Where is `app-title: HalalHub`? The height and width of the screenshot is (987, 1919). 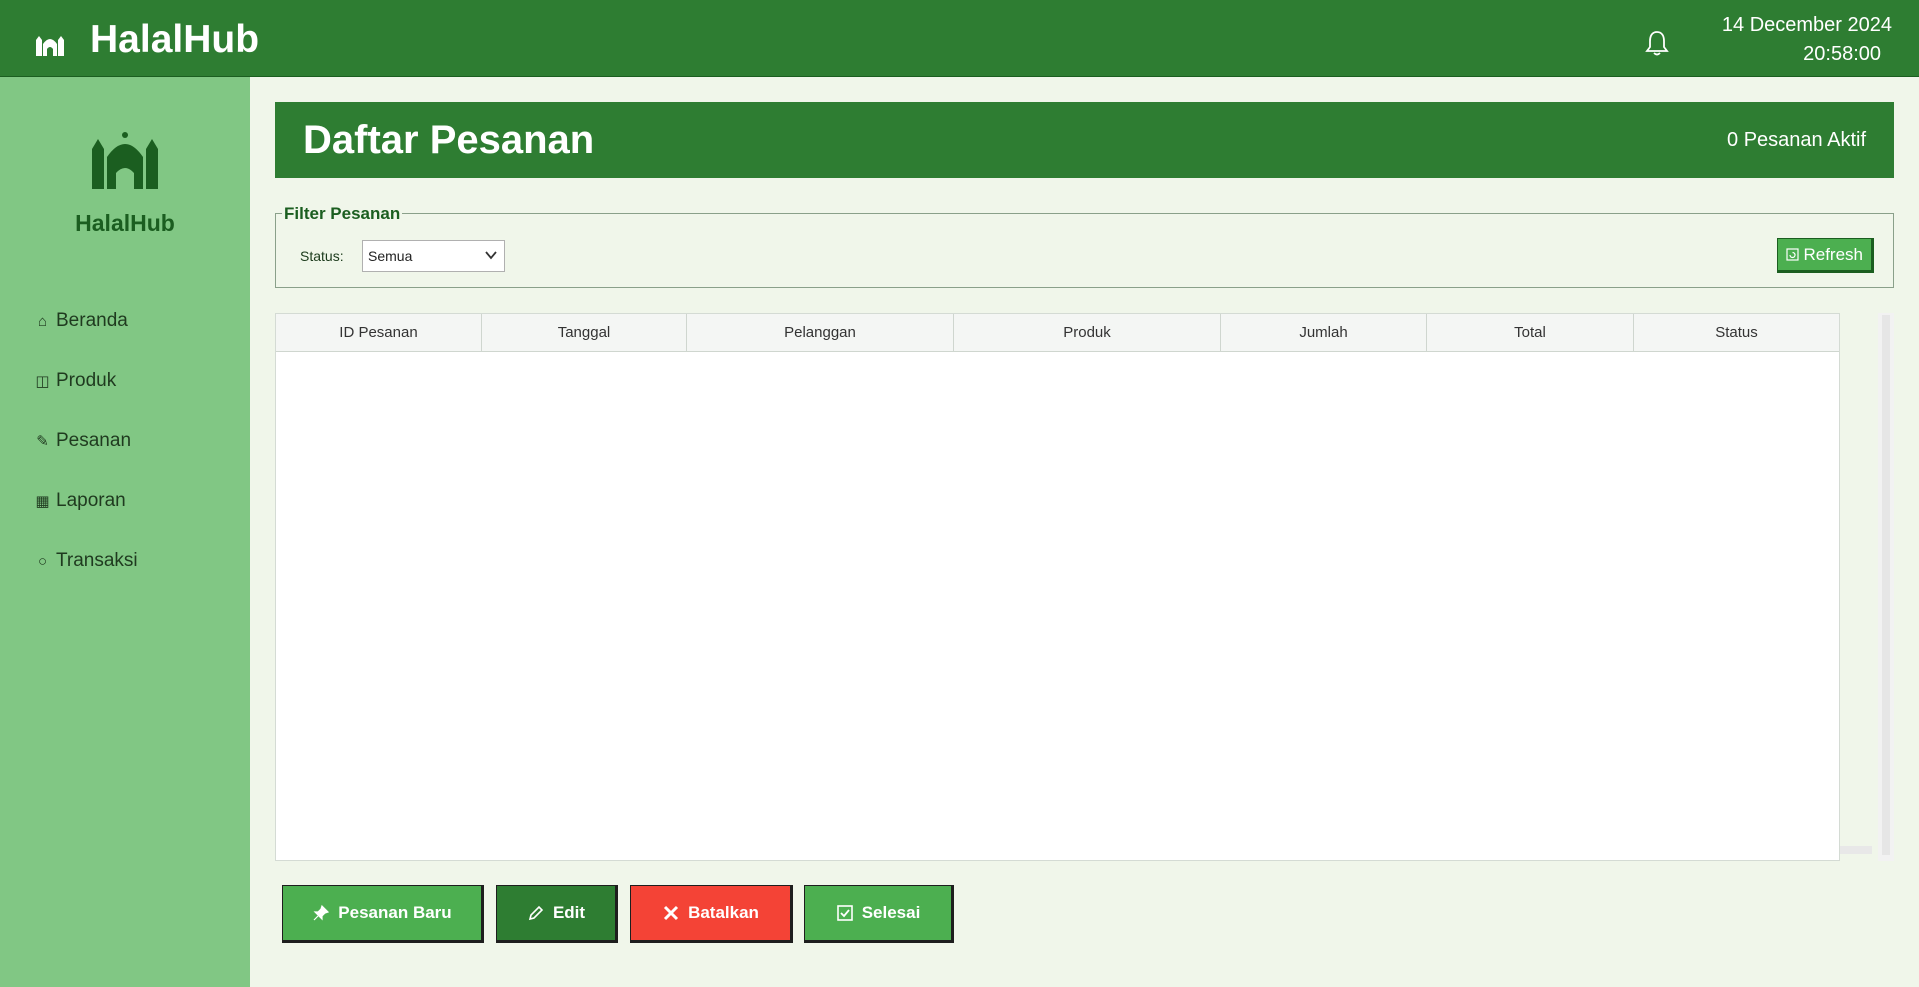
app-title: HalalHub is located at coordinates (175, 39).